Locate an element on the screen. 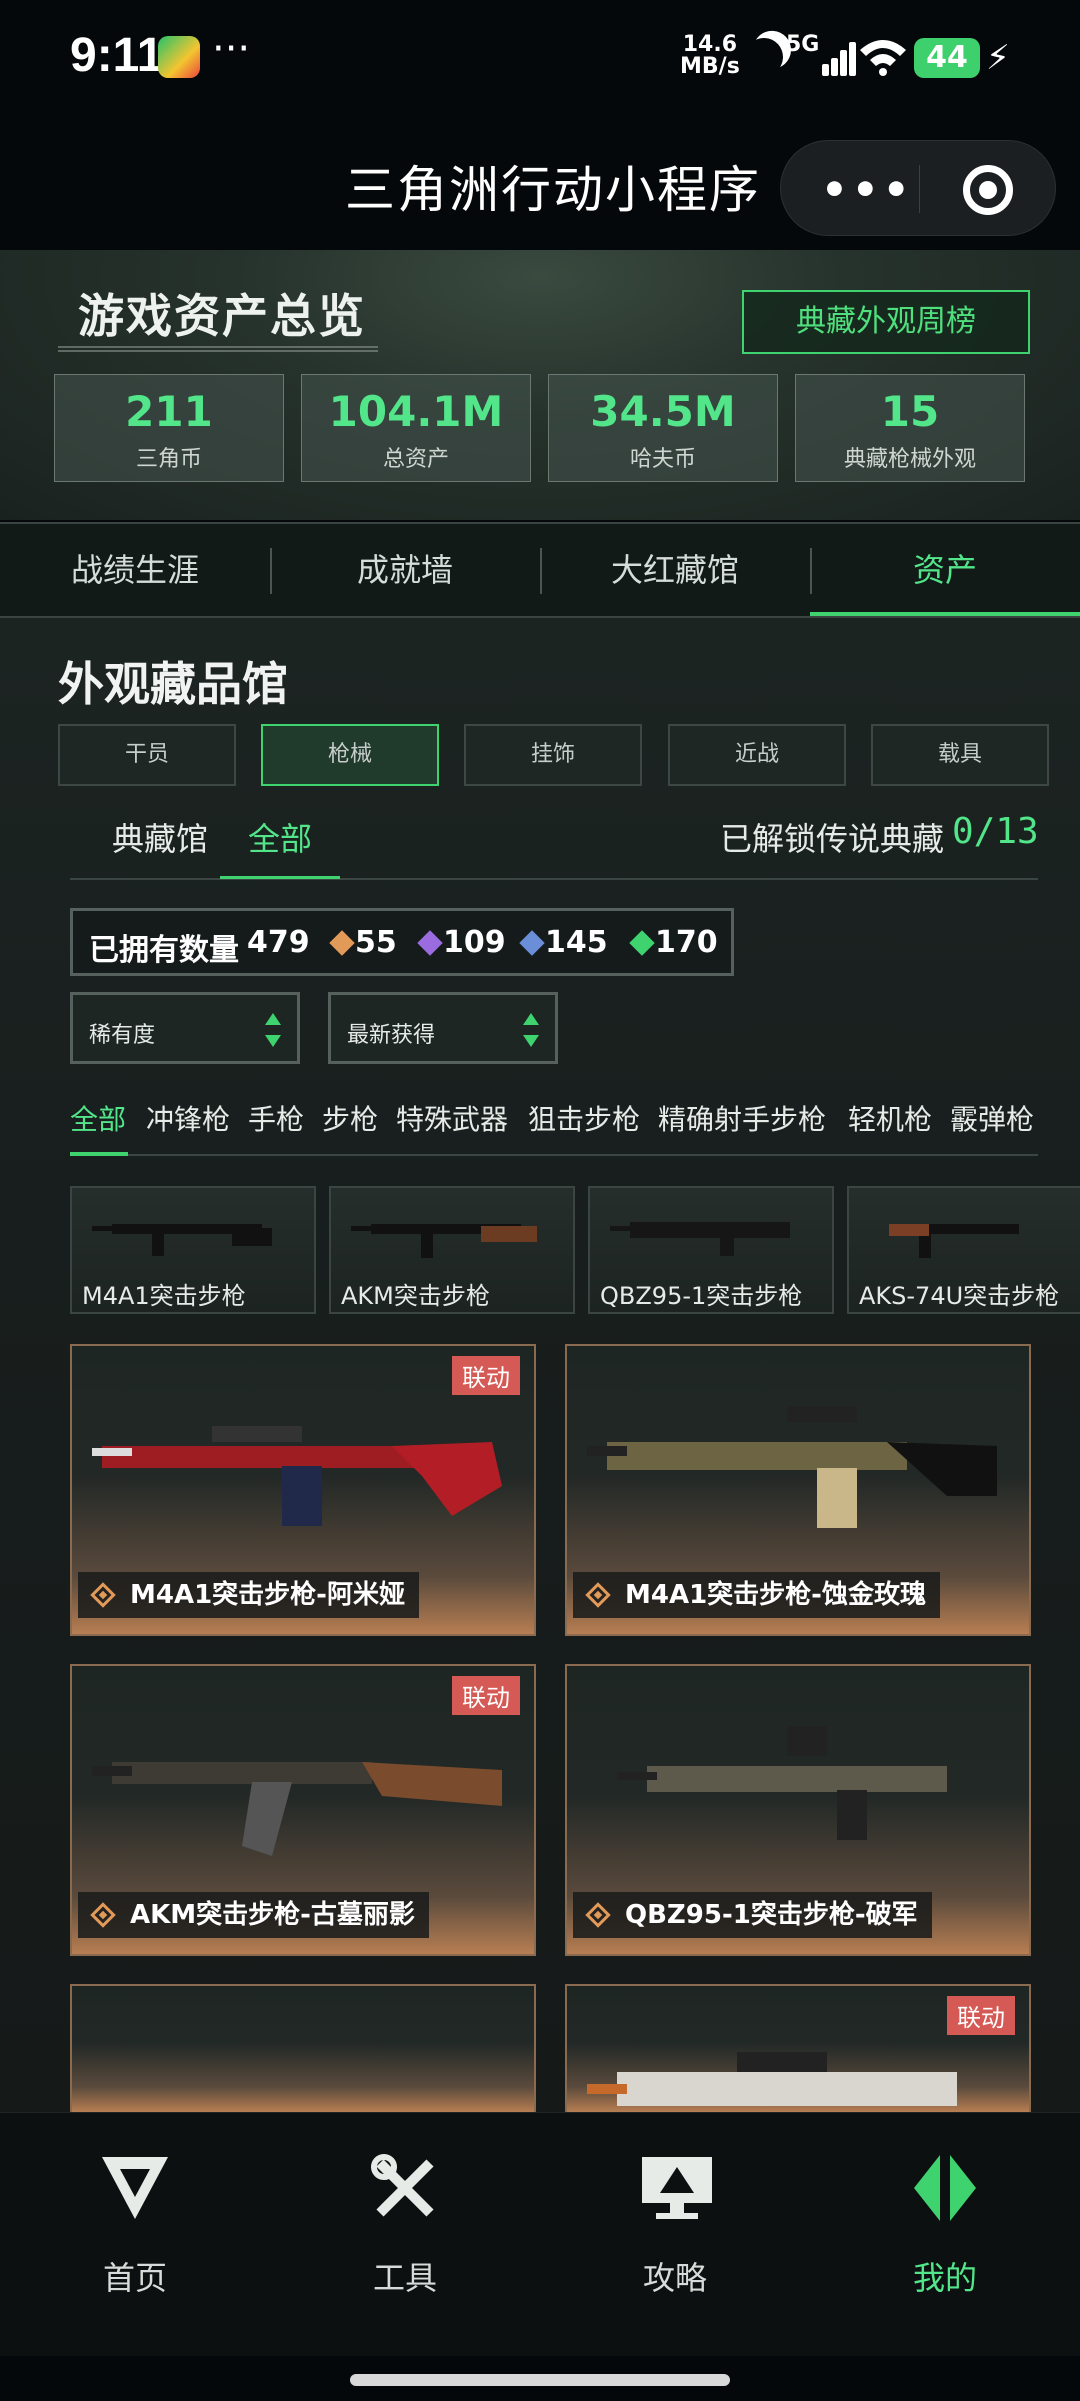  asset-overview-title: 游戏资产总览 is located at coordinates (222, 316).